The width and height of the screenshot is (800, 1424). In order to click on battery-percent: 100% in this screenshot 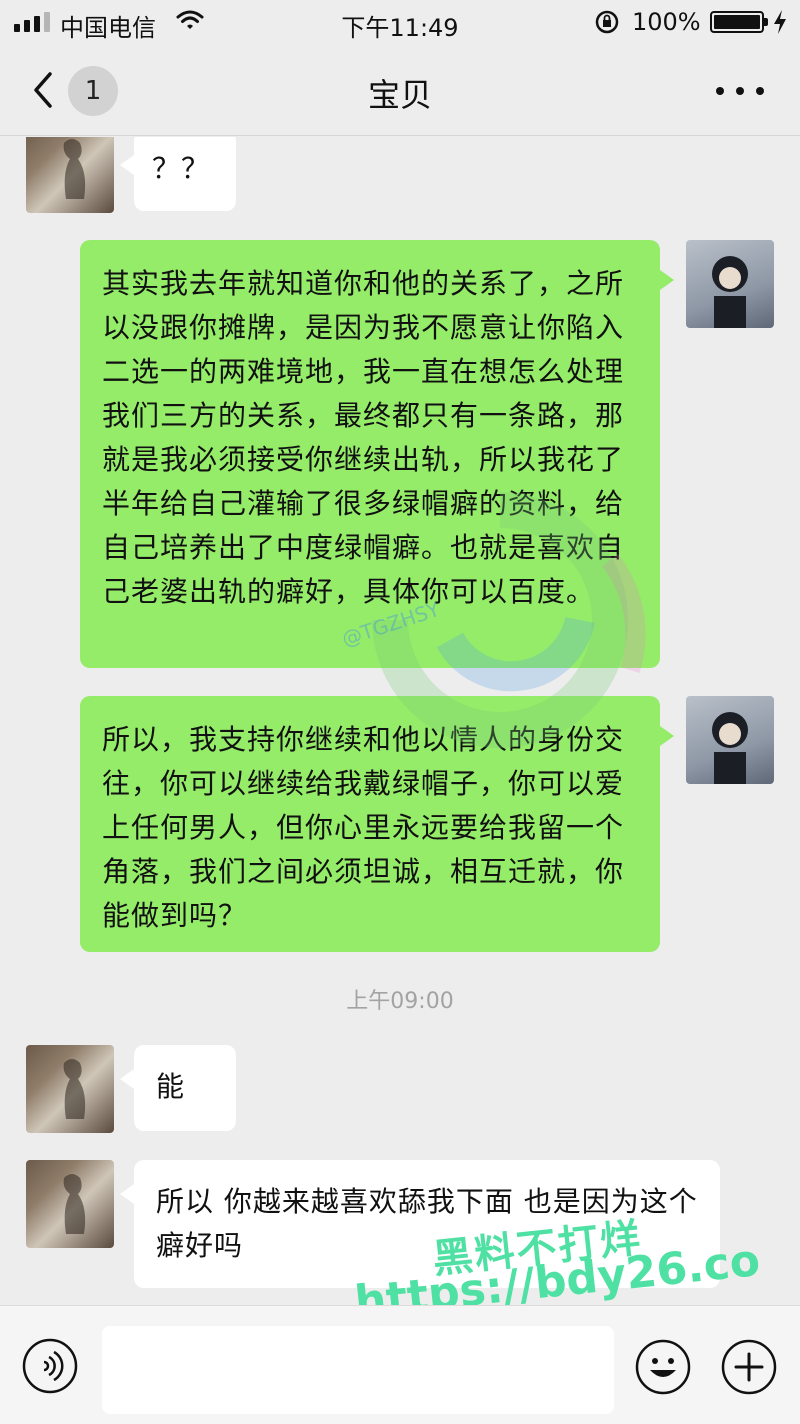, I will do `click(666, 22)`.